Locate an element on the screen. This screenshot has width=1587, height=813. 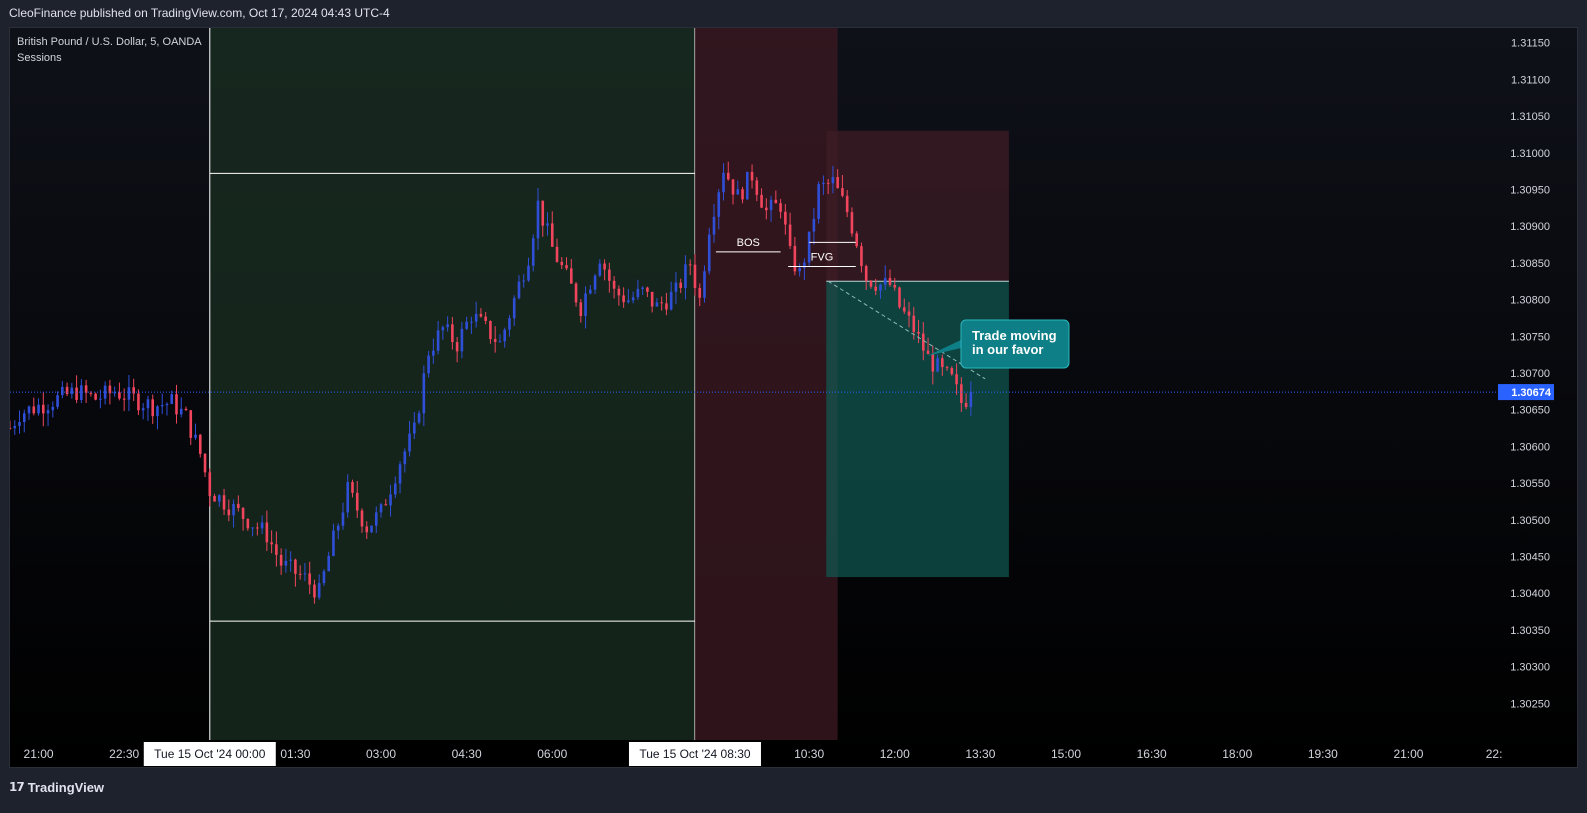
y-tick-label: 1.30550 is located at coordinates (1530, 484).